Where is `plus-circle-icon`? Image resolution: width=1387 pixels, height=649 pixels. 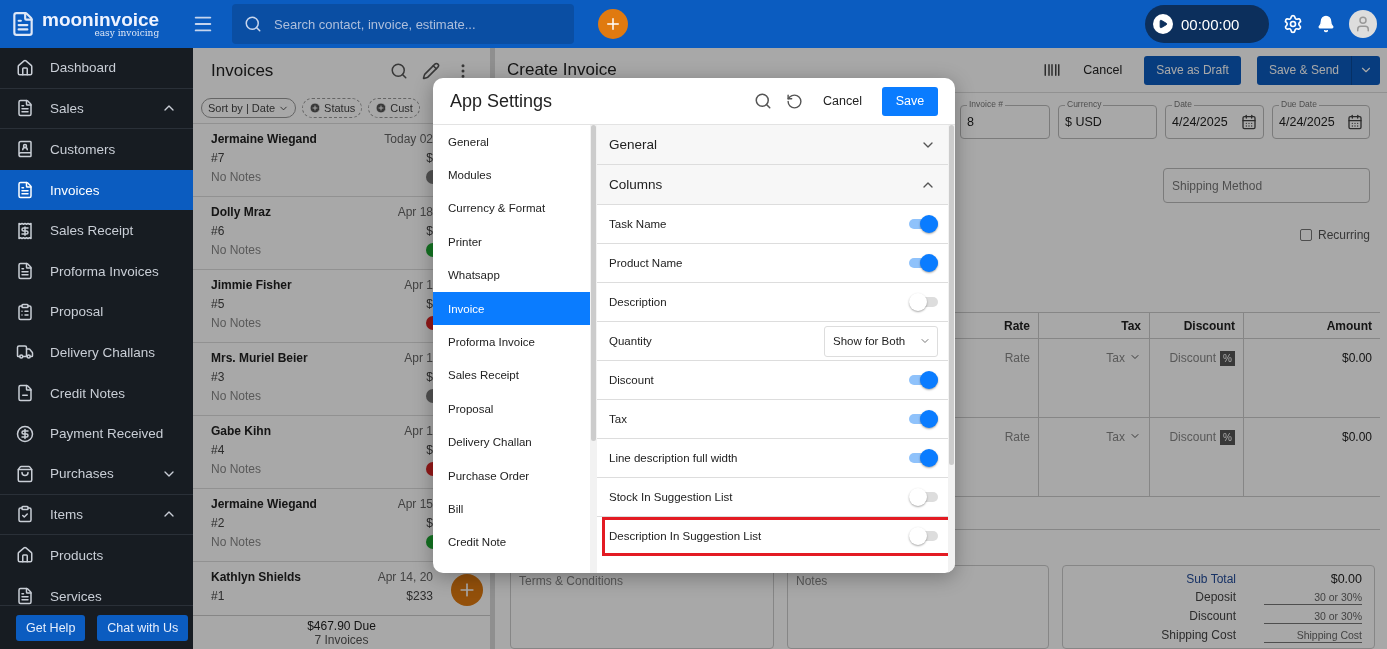 plus-circle-icon is located at coordinates (315, 108).